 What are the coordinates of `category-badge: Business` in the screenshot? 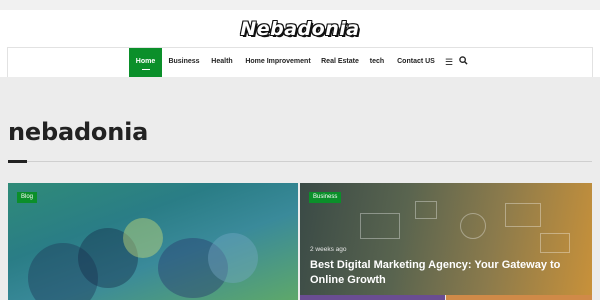 It's located at (325, 197).